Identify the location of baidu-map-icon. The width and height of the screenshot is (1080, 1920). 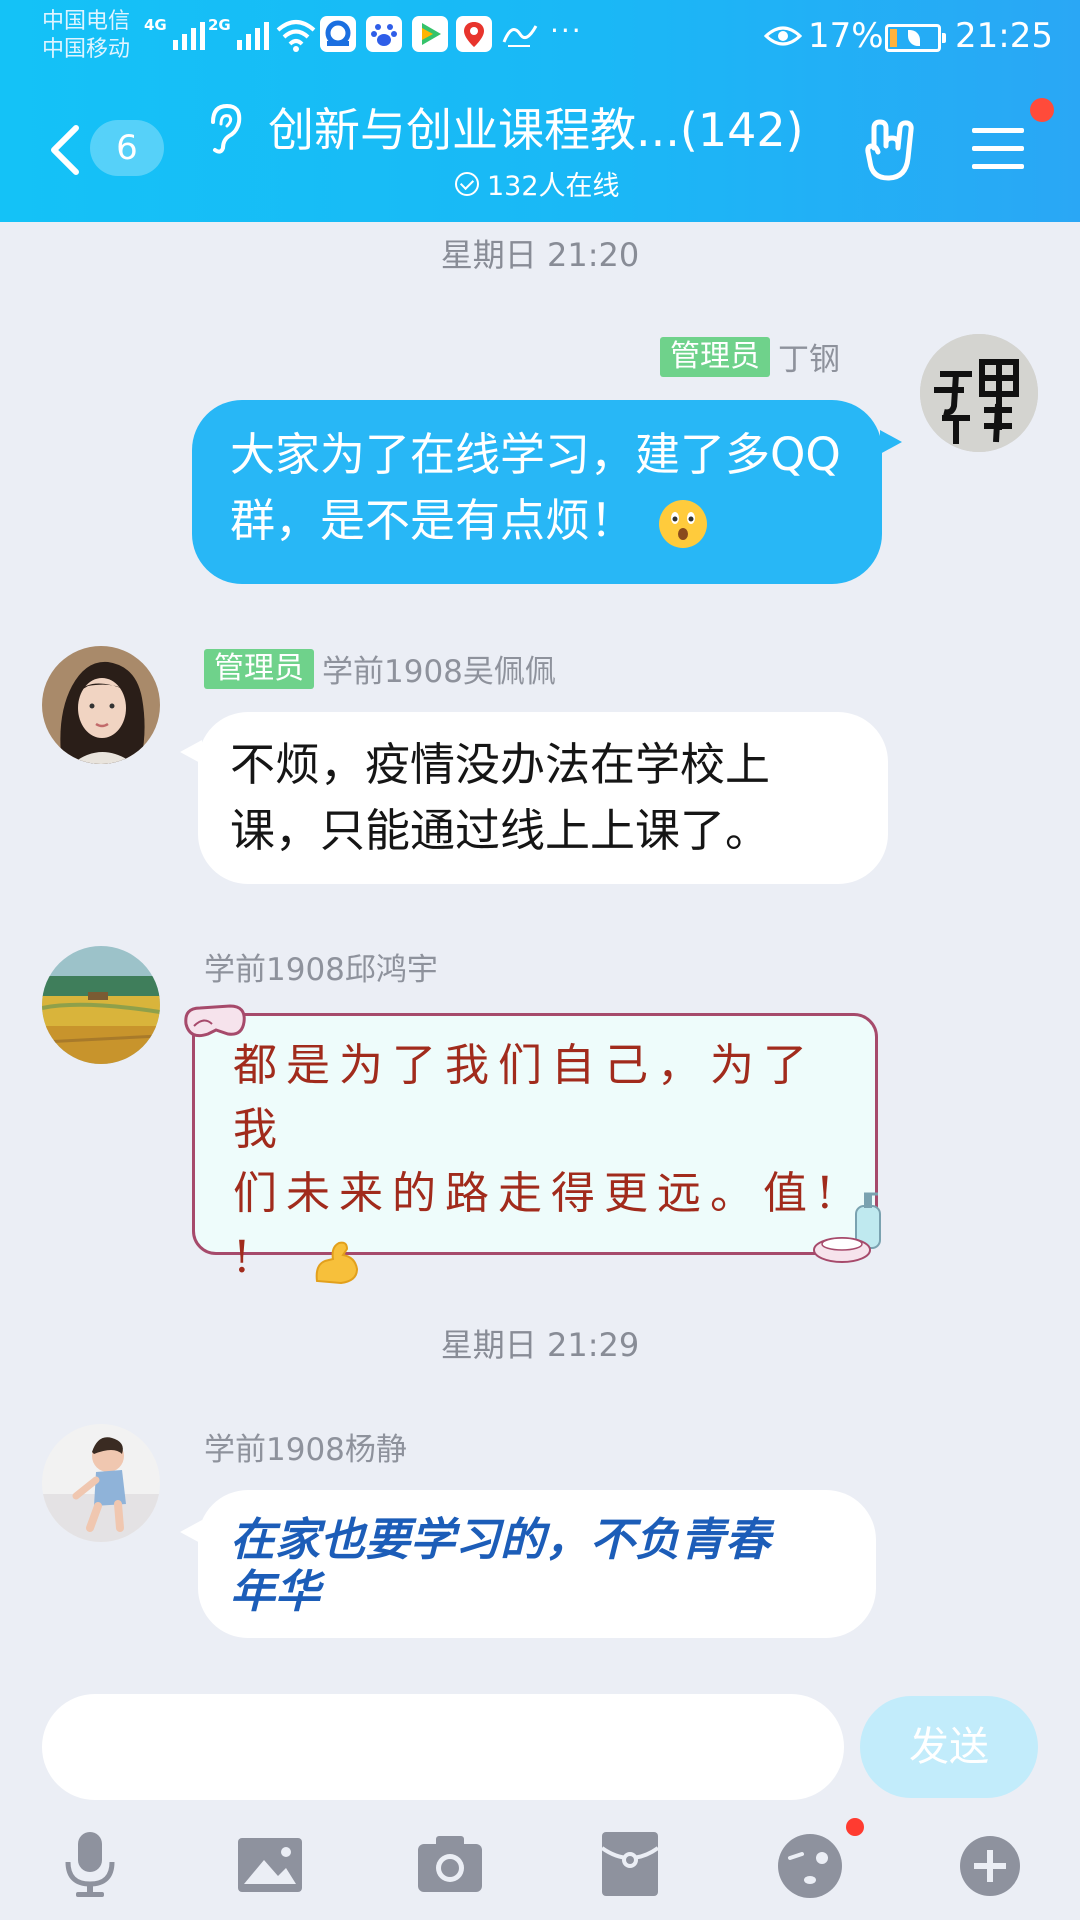
(474, 34).